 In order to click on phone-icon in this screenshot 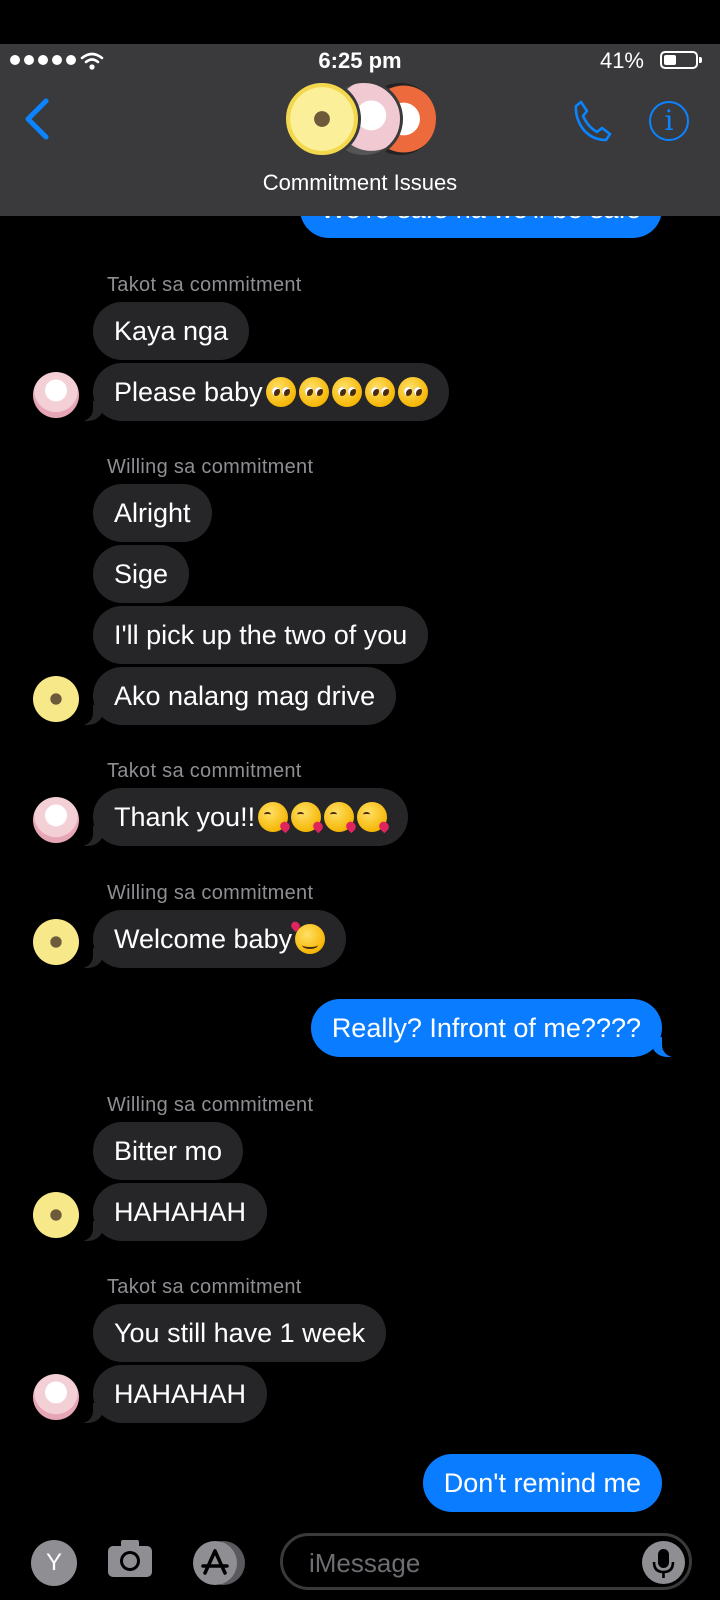, I will do `click(592, 121)`.